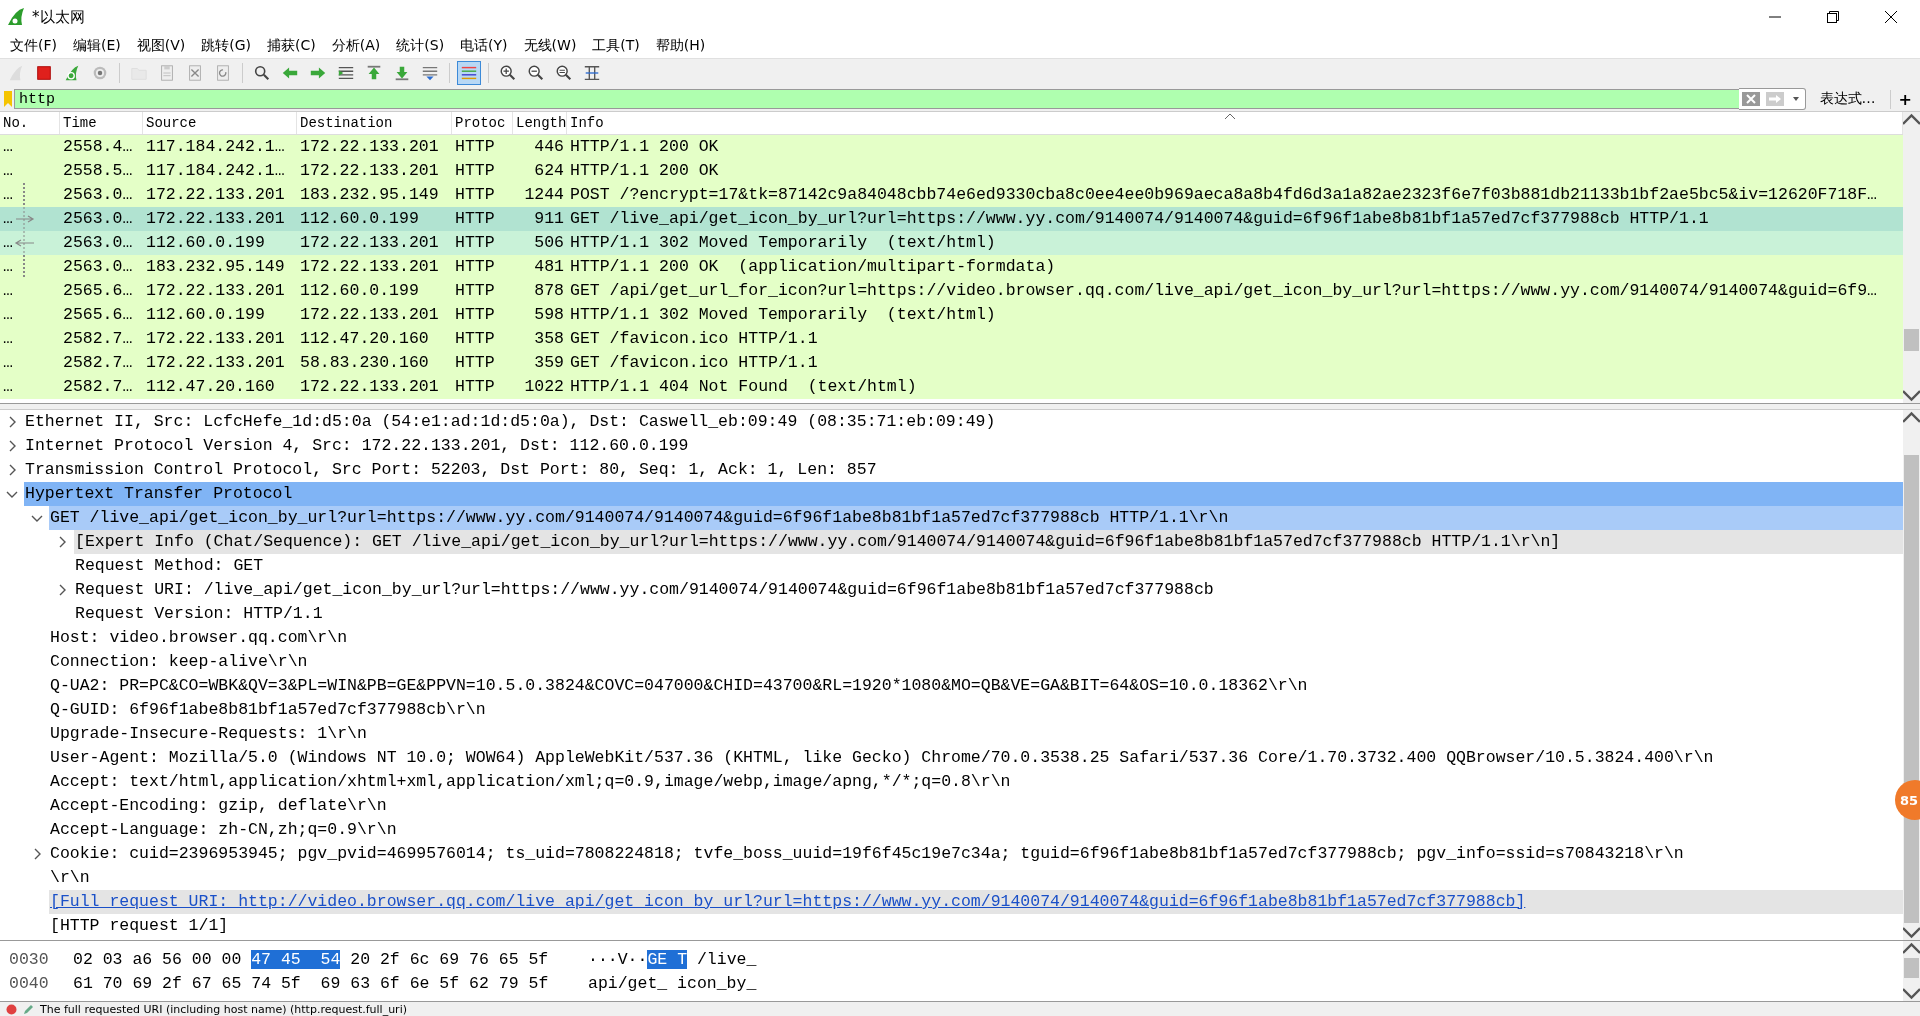 The width and height of the screenshot is (1920, 1016). Describe the element at coordinates (951, 387) in the screenshot. I see `packet-row: … 2582.7… 112.47.20.160 172.22.133.201 HTTP 1022 HTTP/1.1 404 Not Found (text/html)` at that location.